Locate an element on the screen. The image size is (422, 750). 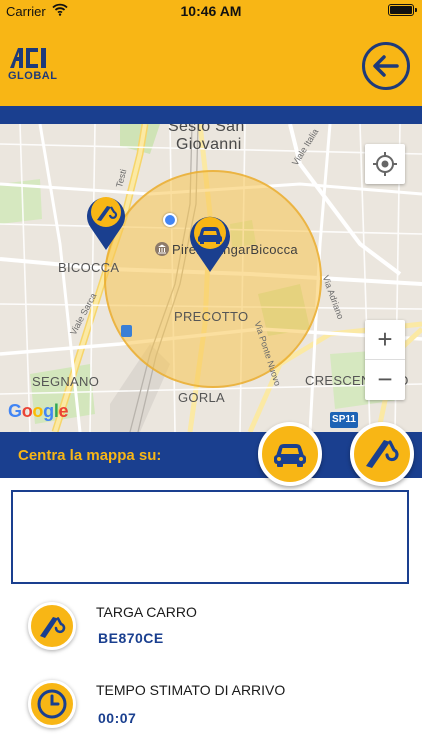
eta-label: TEMPO STIMATO DI ARRIVO is located at coordinates (191, 690).